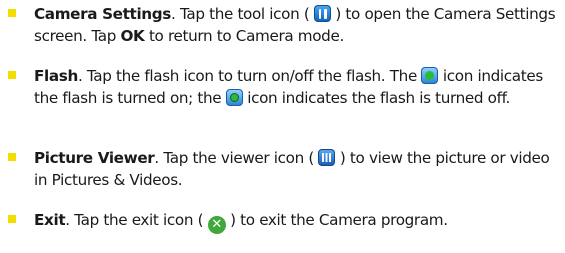  I want to click on item-text: ) to exit the Camera program., so click(336, 220).